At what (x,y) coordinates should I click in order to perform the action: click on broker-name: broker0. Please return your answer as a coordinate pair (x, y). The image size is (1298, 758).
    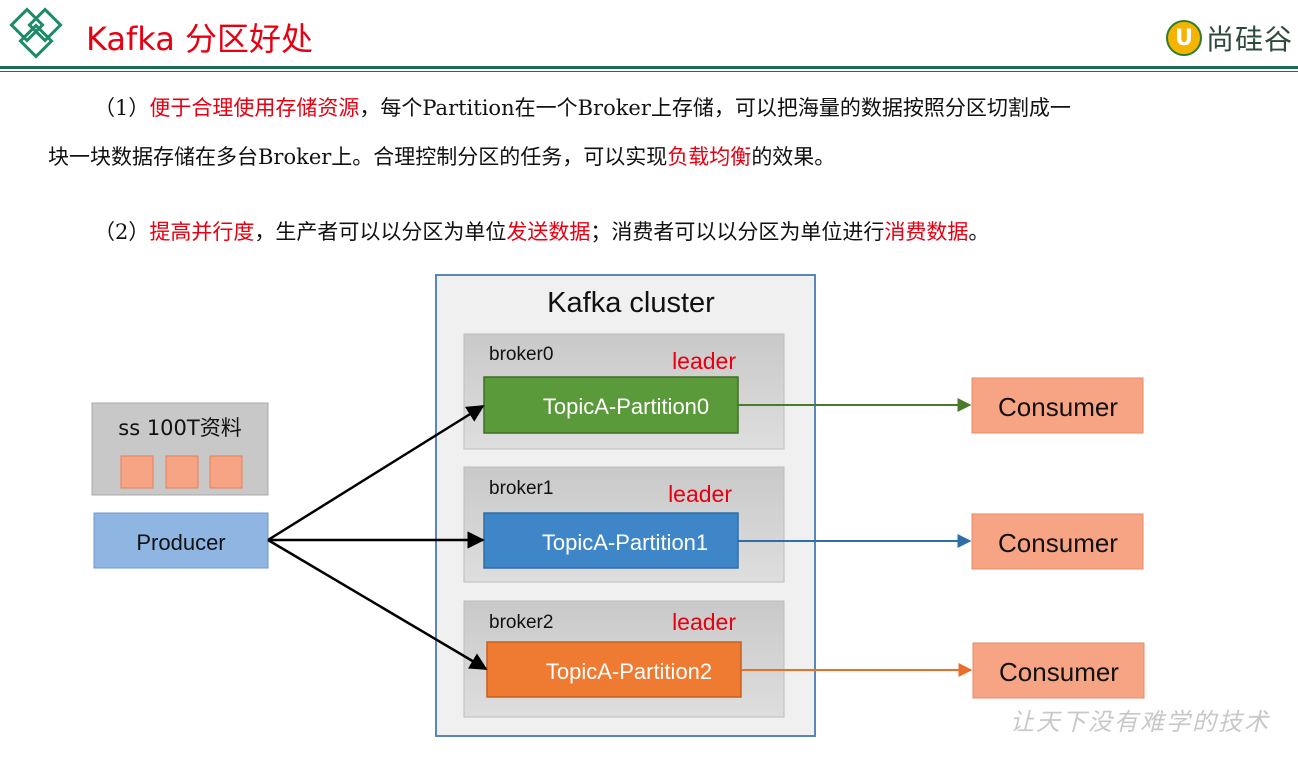
    Looking at the image, I should click on (521, 354).